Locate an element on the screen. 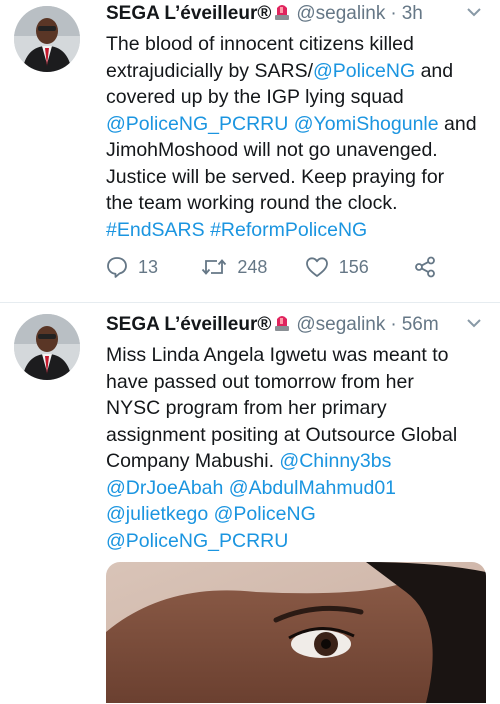  mention-link: @DrJoeAbah is located at coordinates (164, 488).